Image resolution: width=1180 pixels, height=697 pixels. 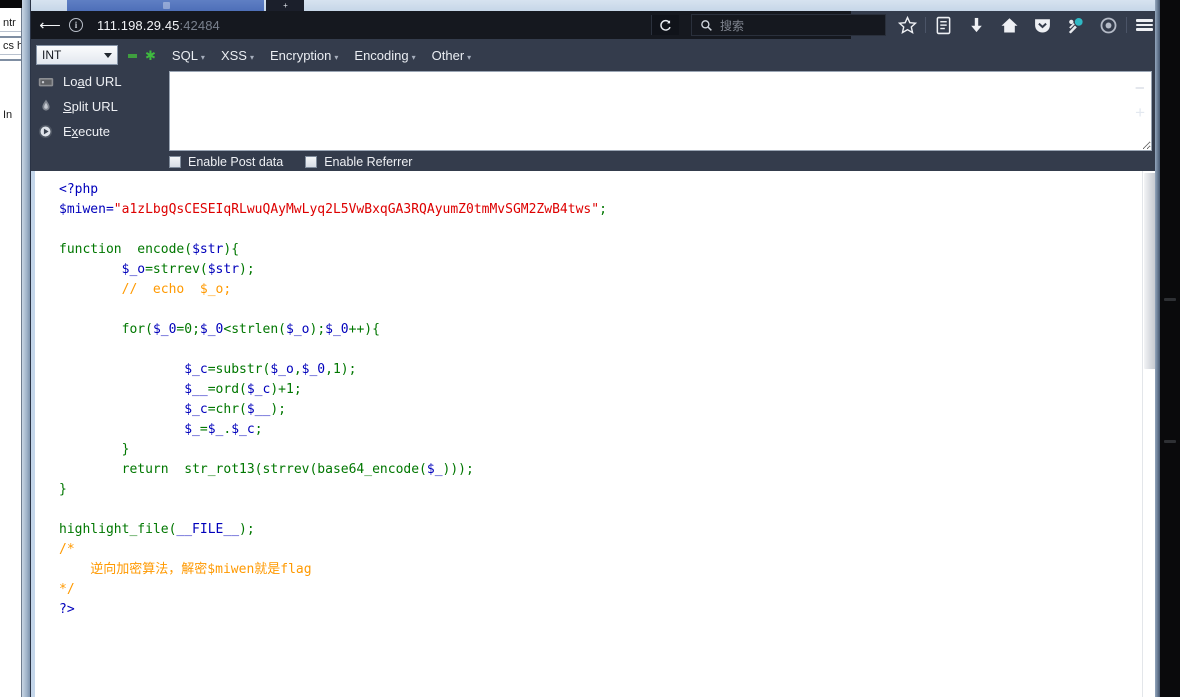 What do you see at coordinates (97, 106) in the screenshot?
I see `split-url-button: Split URL` at bounding box center [97, 106].